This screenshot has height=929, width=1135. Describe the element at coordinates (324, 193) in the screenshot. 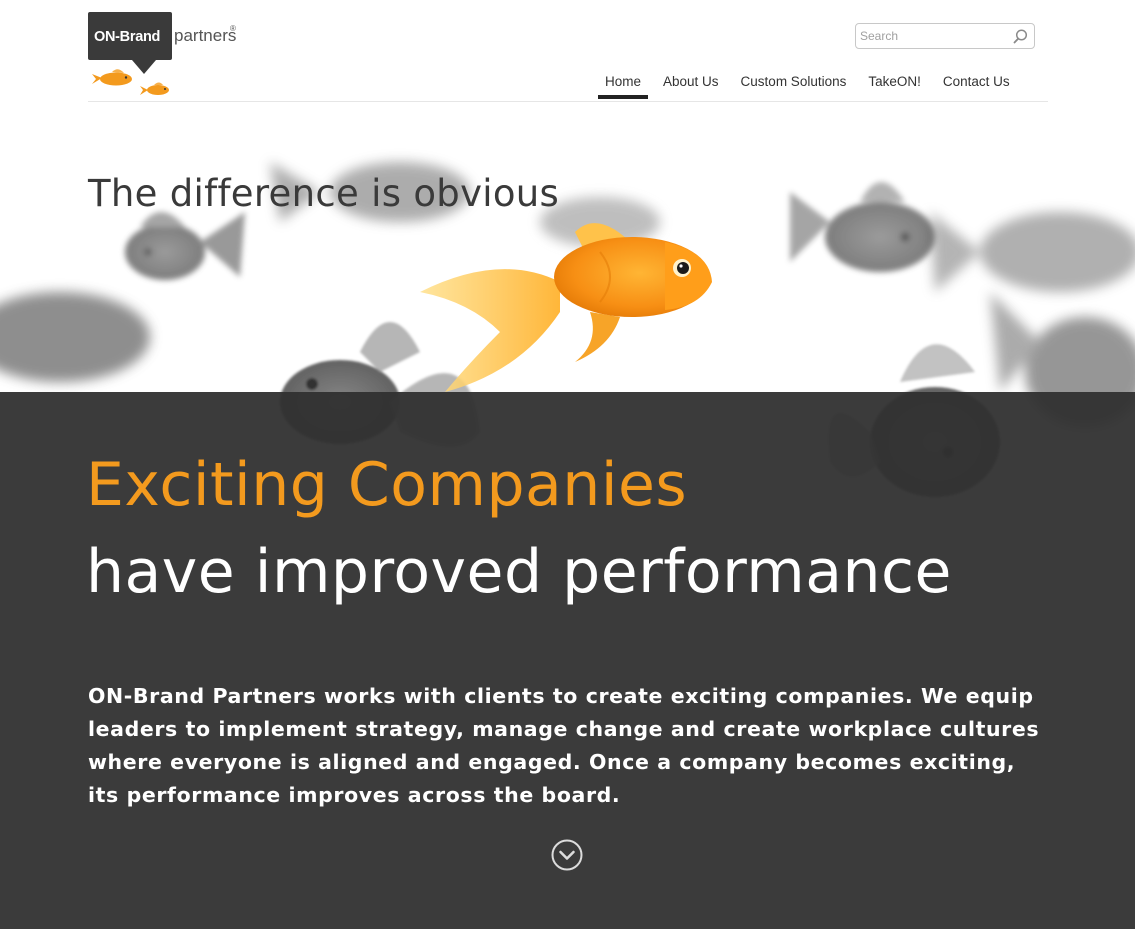

I see `hero-tagline: The difference is obvious` at that location.